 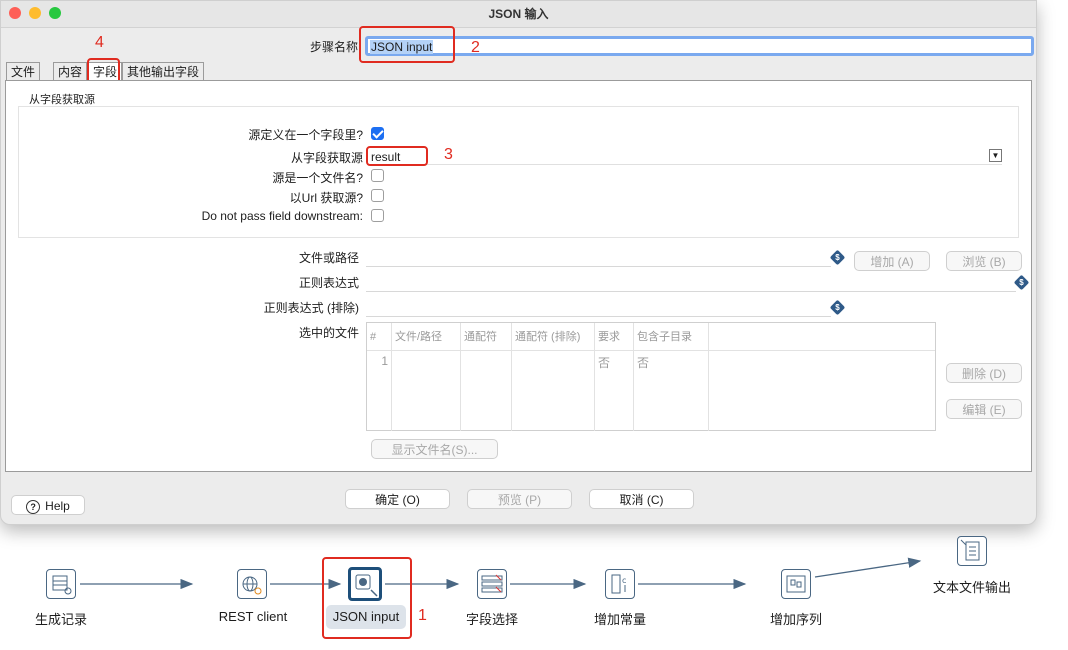 What do you see at coordinates (699, 46) in the screenshot?
I see `step-name-input: JSON input` at bounding box center [699, 46].